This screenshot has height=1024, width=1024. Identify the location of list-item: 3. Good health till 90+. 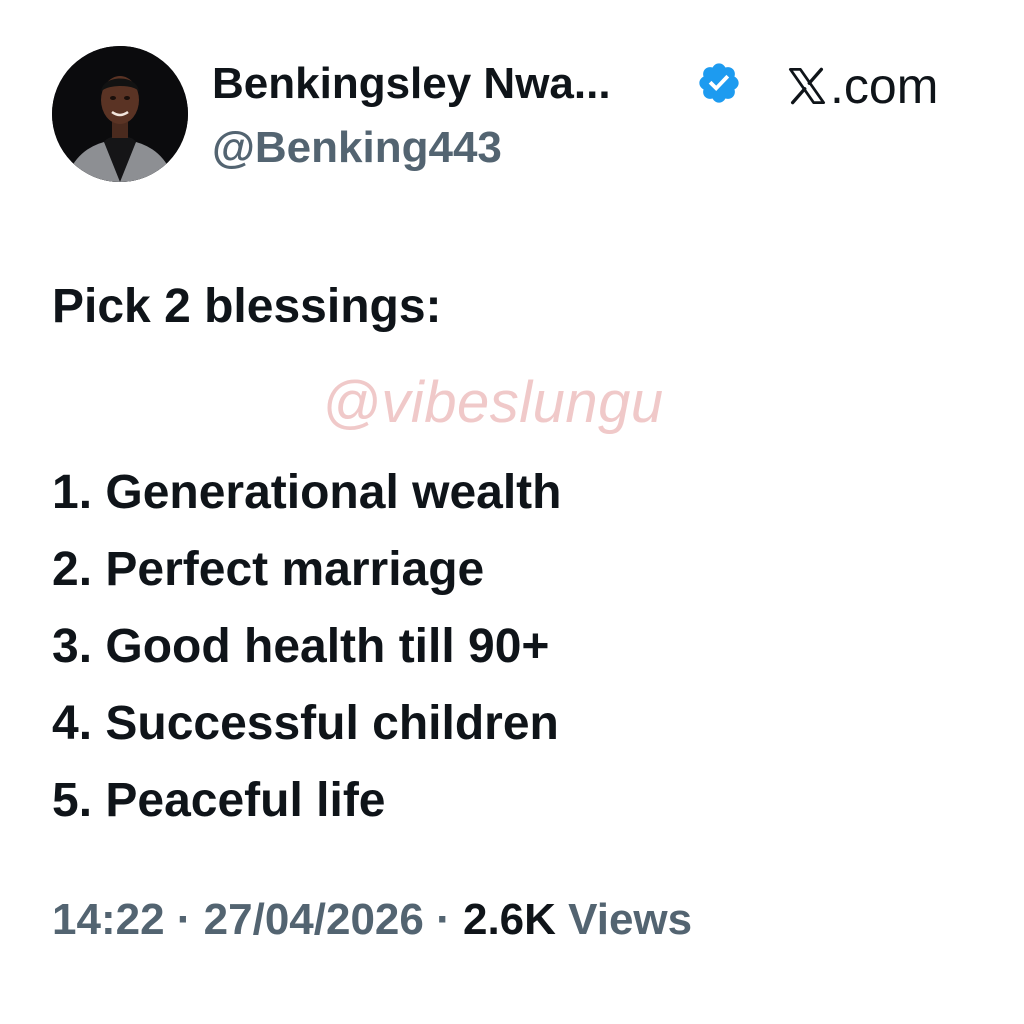
(301, 646).